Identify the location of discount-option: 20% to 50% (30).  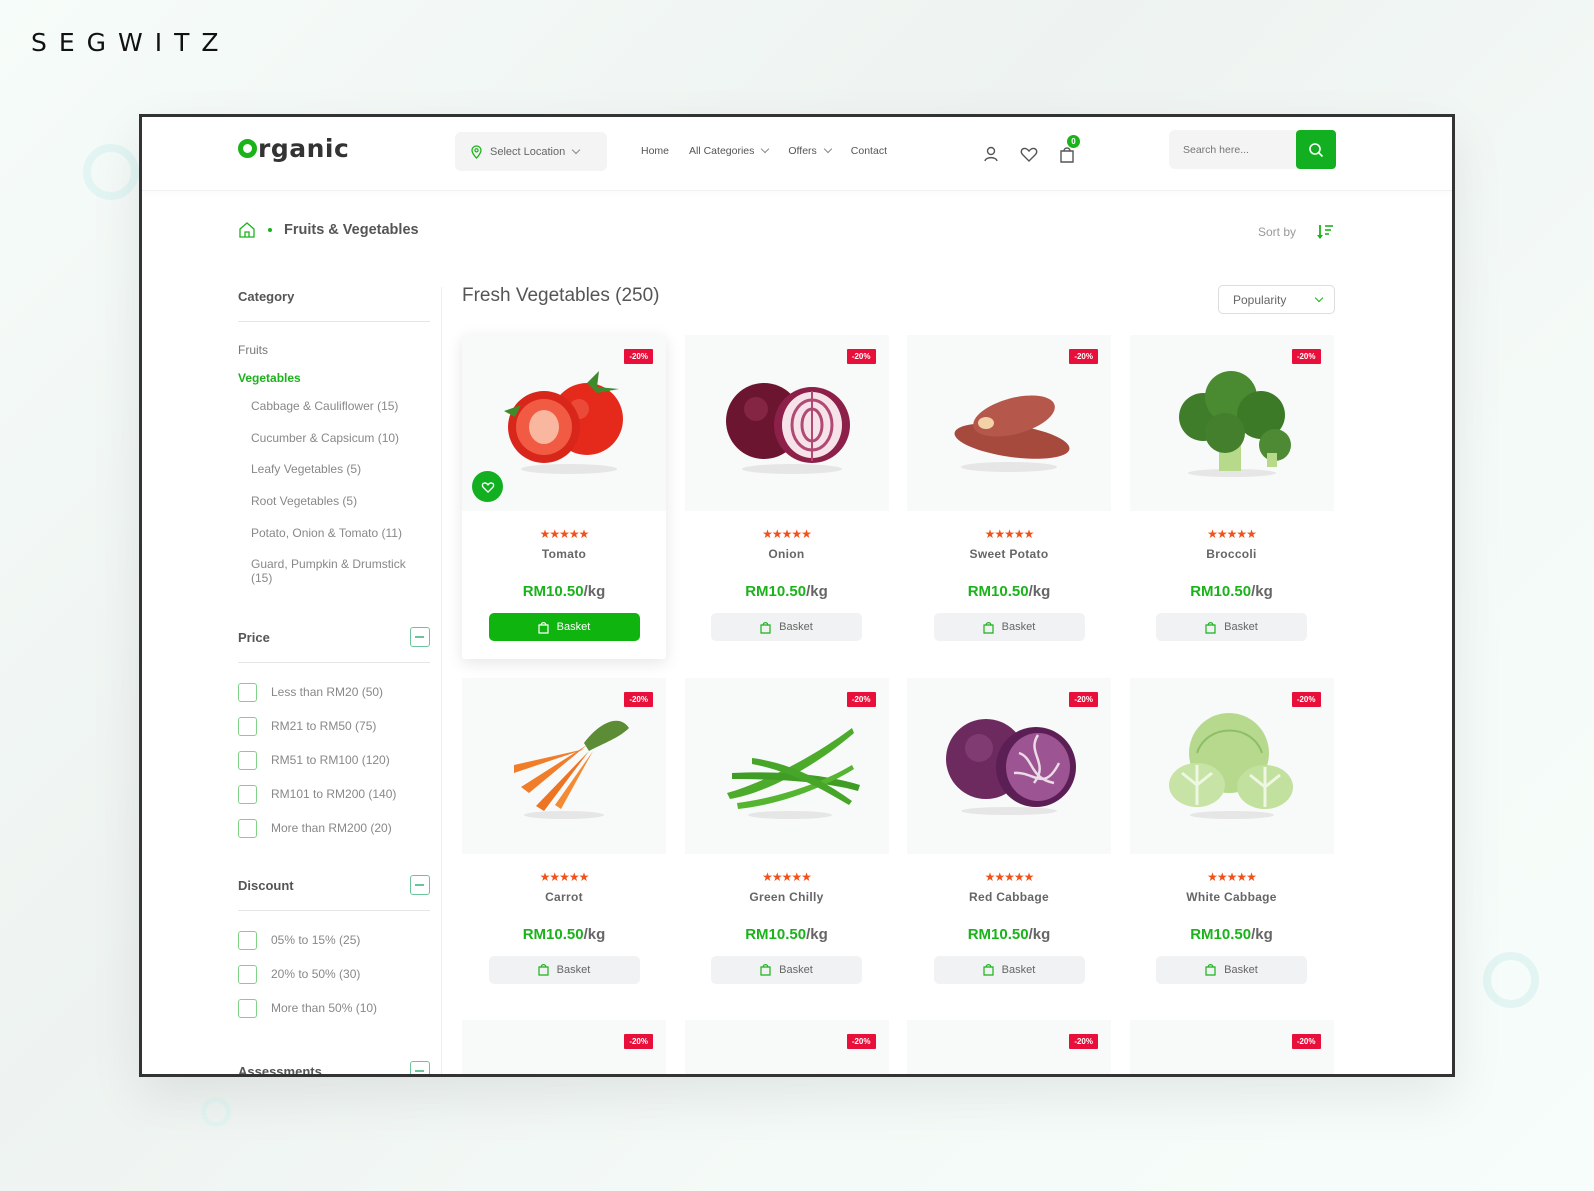
(334, 974).